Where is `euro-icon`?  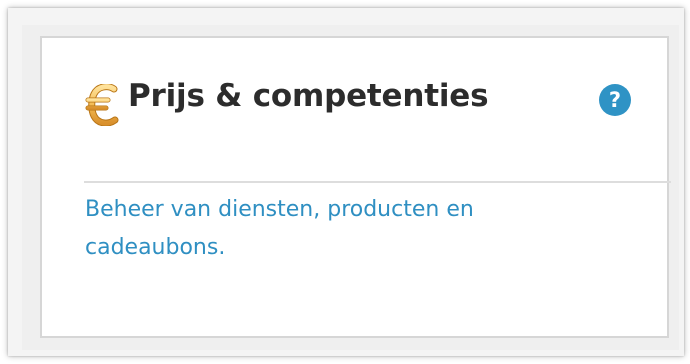
euro-icon is located at coordinates (102, 105).